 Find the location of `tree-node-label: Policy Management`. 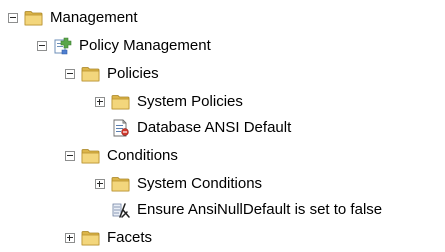

tree-node-label: Policy Management is located at coordinates (145, 45).